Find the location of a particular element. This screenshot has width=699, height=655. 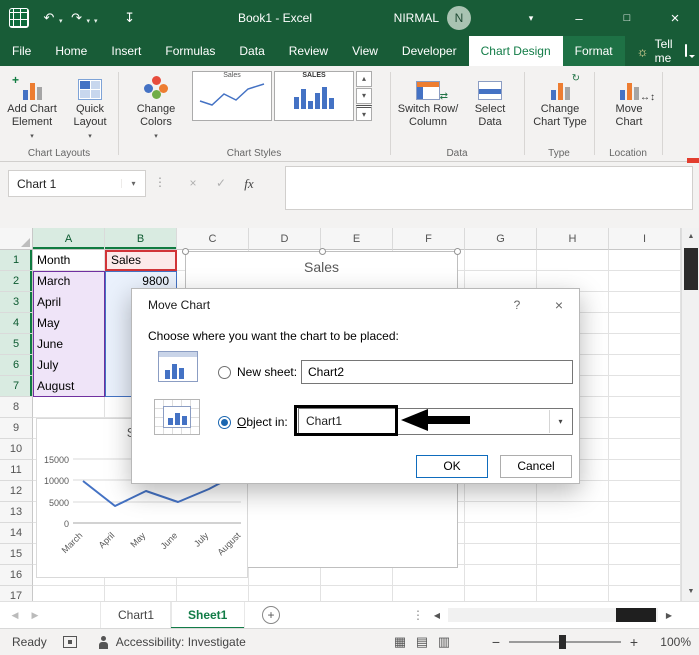

page-layout-view-icon: ▤ is located at coordinates (422, 642).